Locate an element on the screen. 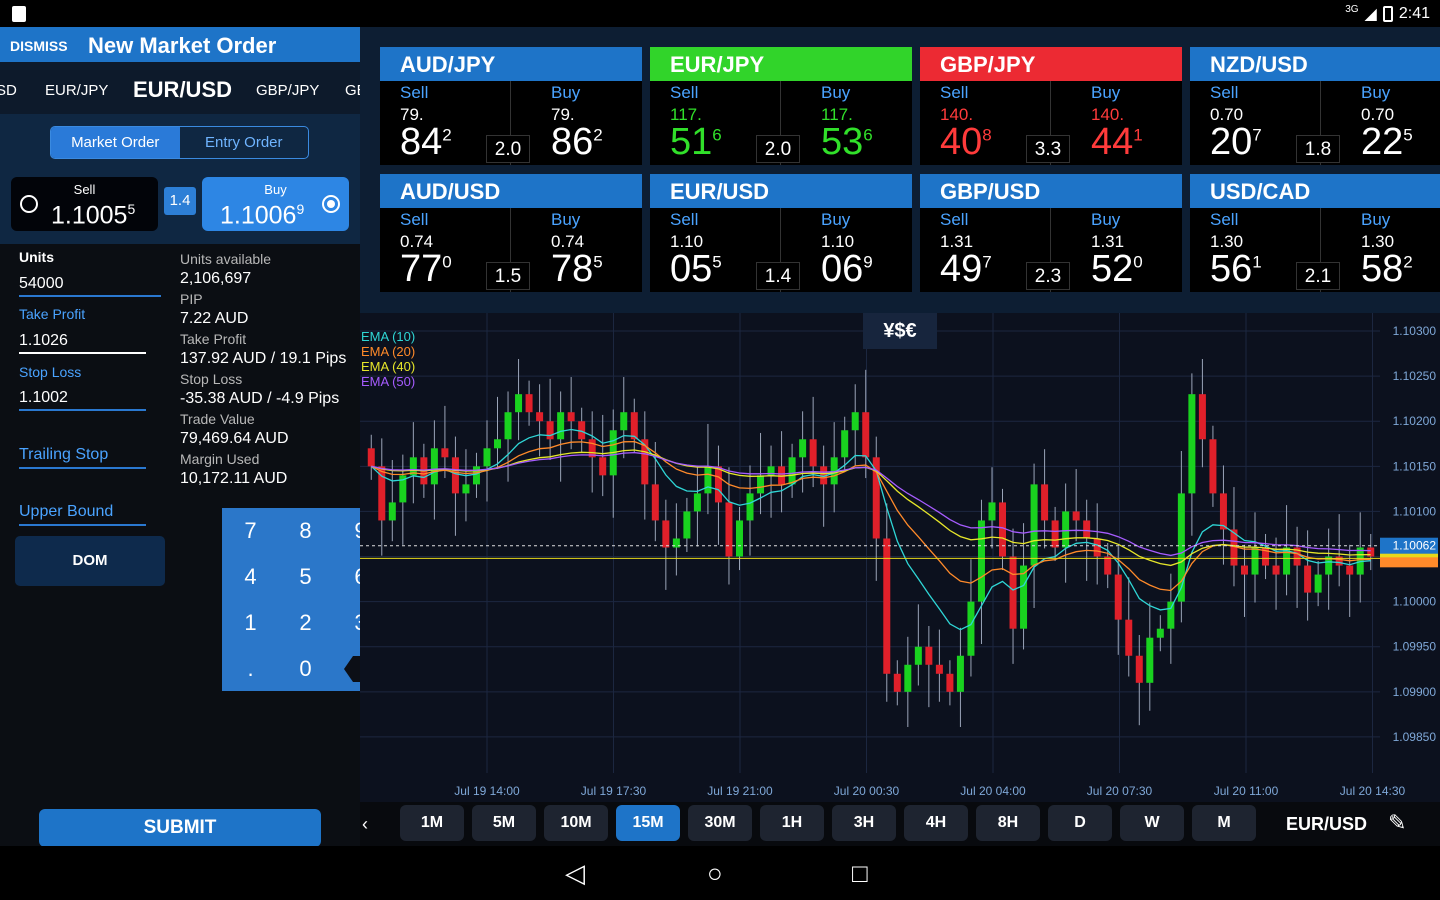 The height and width of the screenshot is (900, 1440). rate-tile-nzd-usd: NZD/USD Sell Buy 0.70 0.70 207 225 1.8 is located at coordinates (1315, 106).